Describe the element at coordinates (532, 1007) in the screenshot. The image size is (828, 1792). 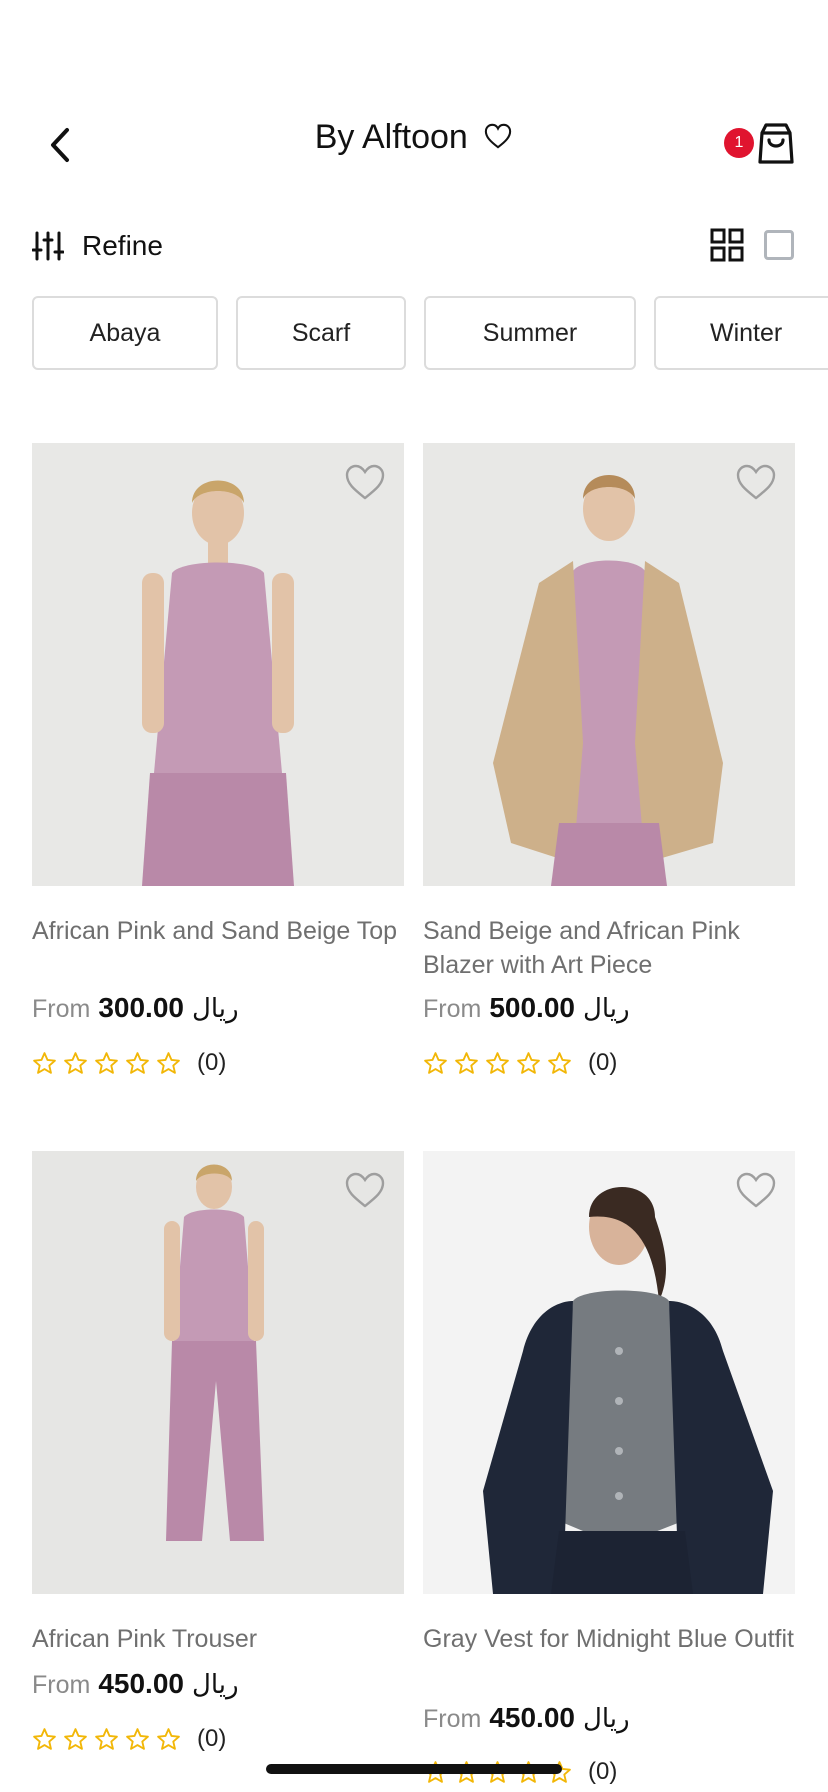
I see `price-amount: 500.00` at that location.